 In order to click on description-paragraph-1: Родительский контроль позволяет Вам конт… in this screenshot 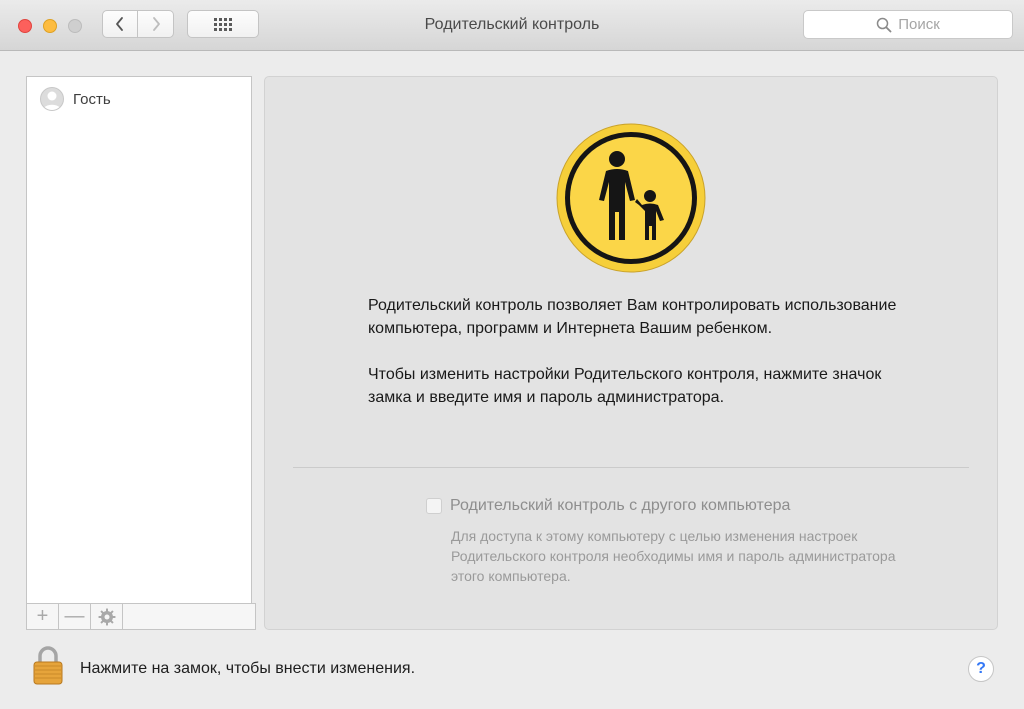, I will do `click(632, 317)`.